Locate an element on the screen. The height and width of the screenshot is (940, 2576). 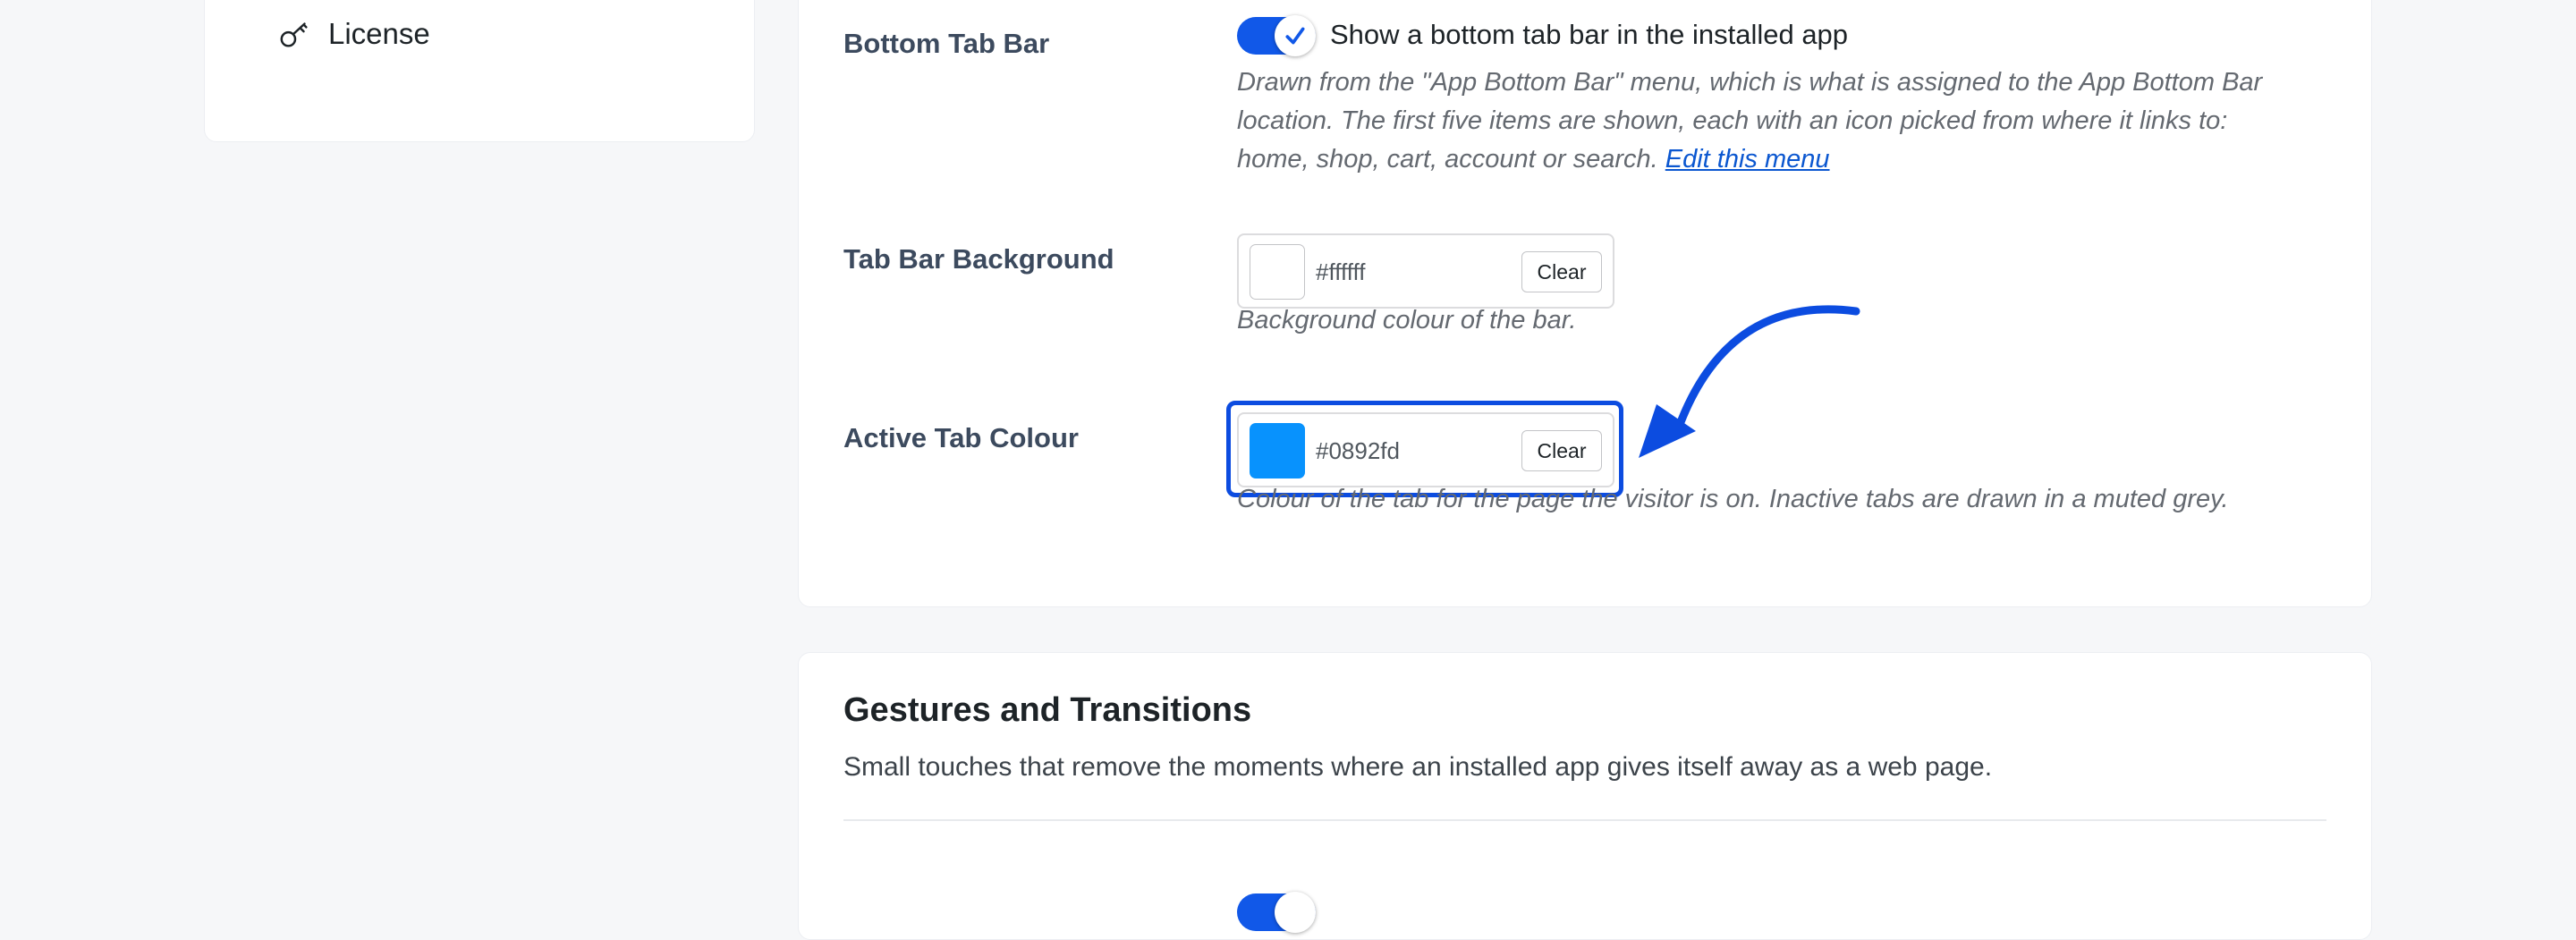
sidebar-item-license: License is located at coordinates (354, 34).